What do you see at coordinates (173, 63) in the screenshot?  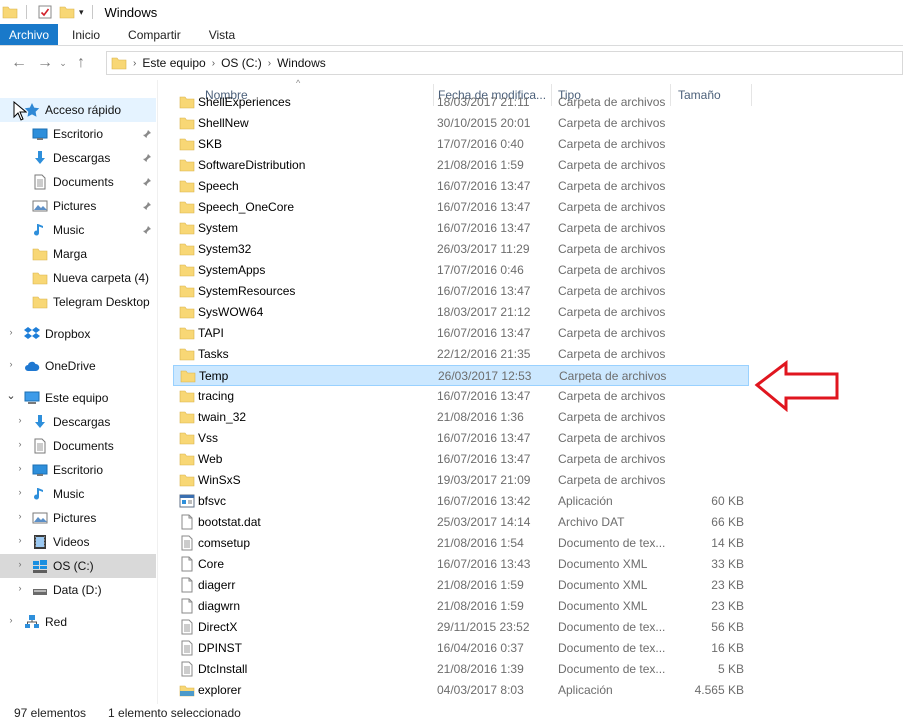 I see `breadcrumb-este-equipo: Este equipo` at bounding box center [173, 63].